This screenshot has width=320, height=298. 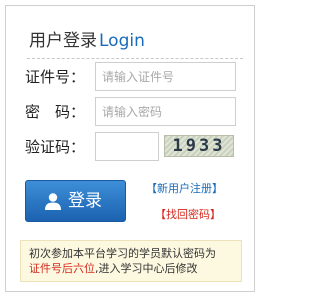 I want to click on password-input, so click(x=165, y=111).